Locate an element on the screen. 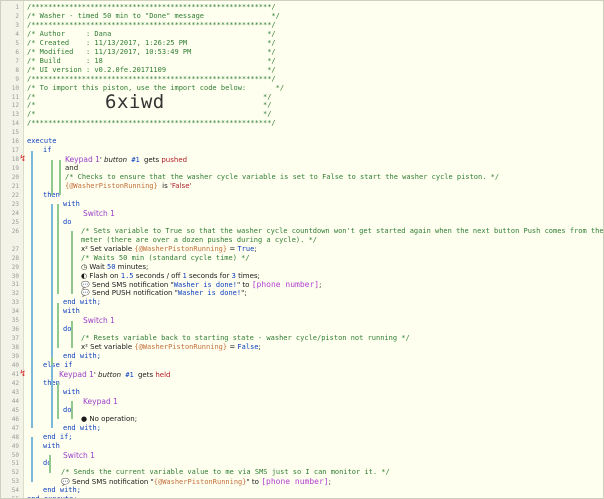  token-num: 1.5 is located at coordinates (127, 275).